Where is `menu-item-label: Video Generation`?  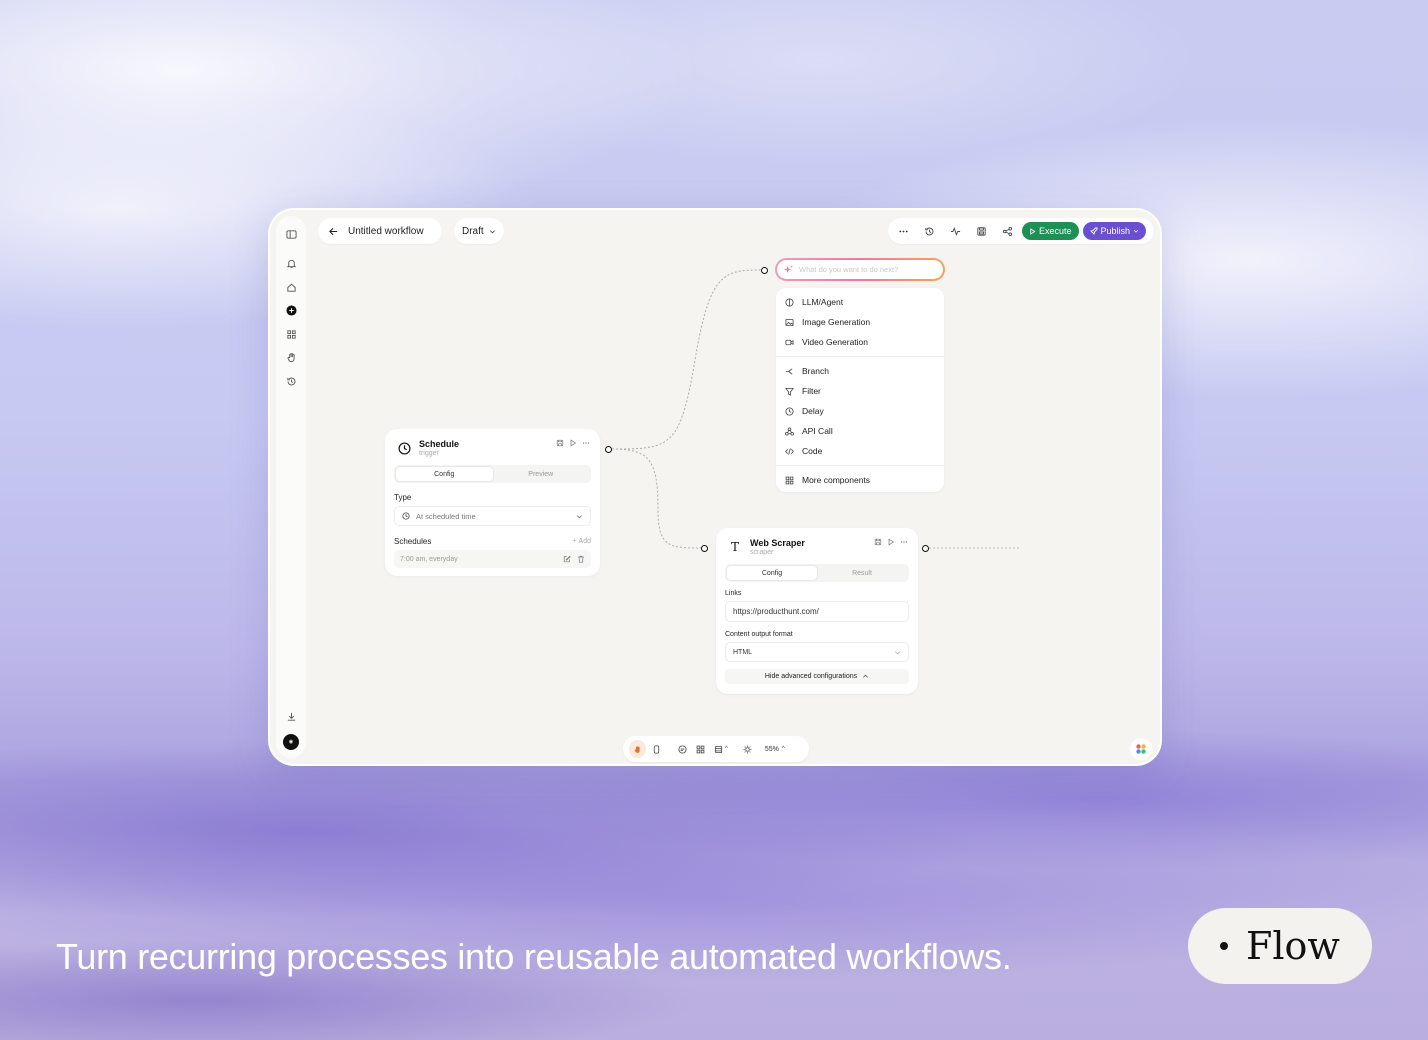
menu-item-label: Video Generation is located at coordinates (835, 342).